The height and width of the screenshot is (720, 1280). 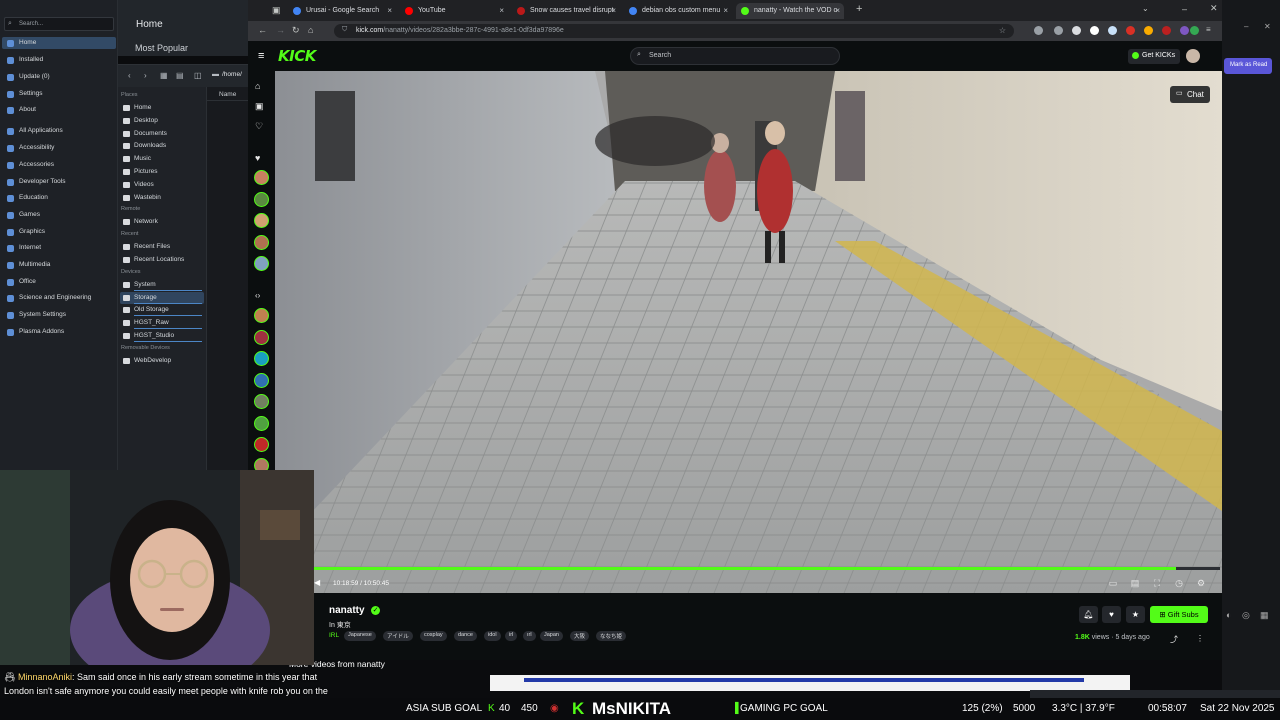 I want to click on launcher-item: All Applications, so click(x=59, y=131).